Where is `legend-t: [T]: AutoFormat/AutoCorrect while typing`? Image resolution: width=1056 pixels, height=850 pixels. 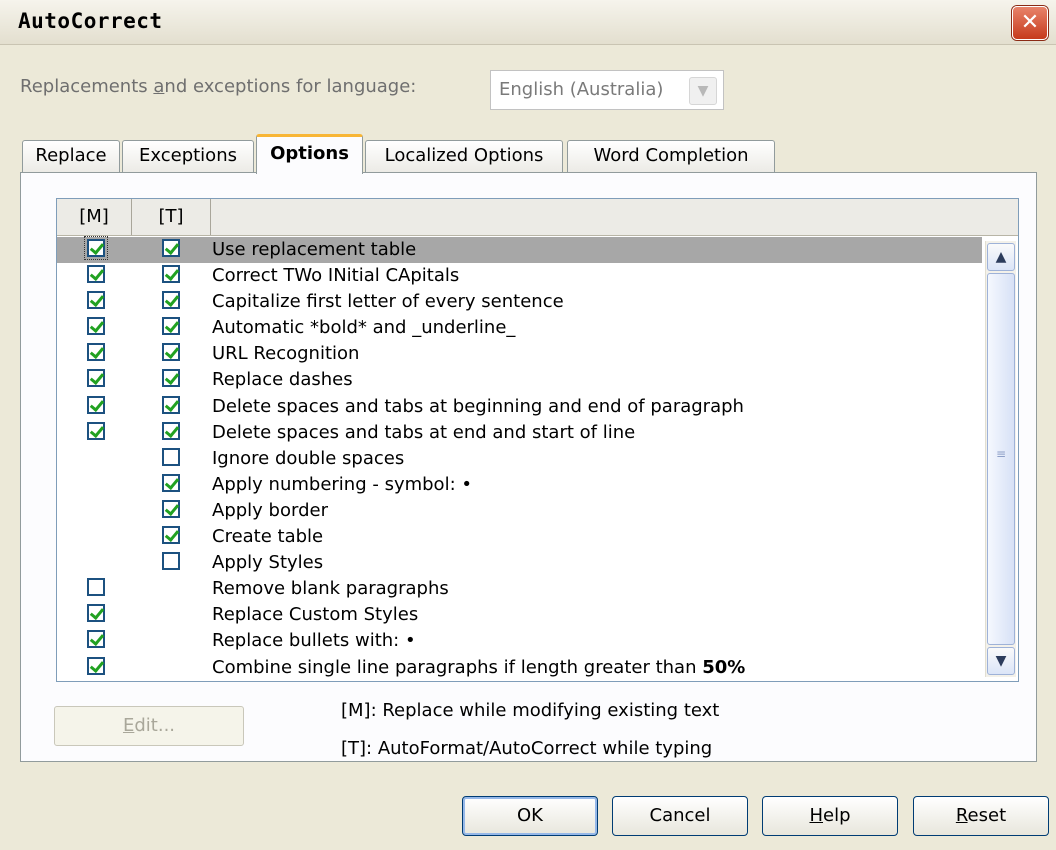 legend-t: [T]: AutoFormat/AutoCorrect while typing is located at coordinates (527, 748).